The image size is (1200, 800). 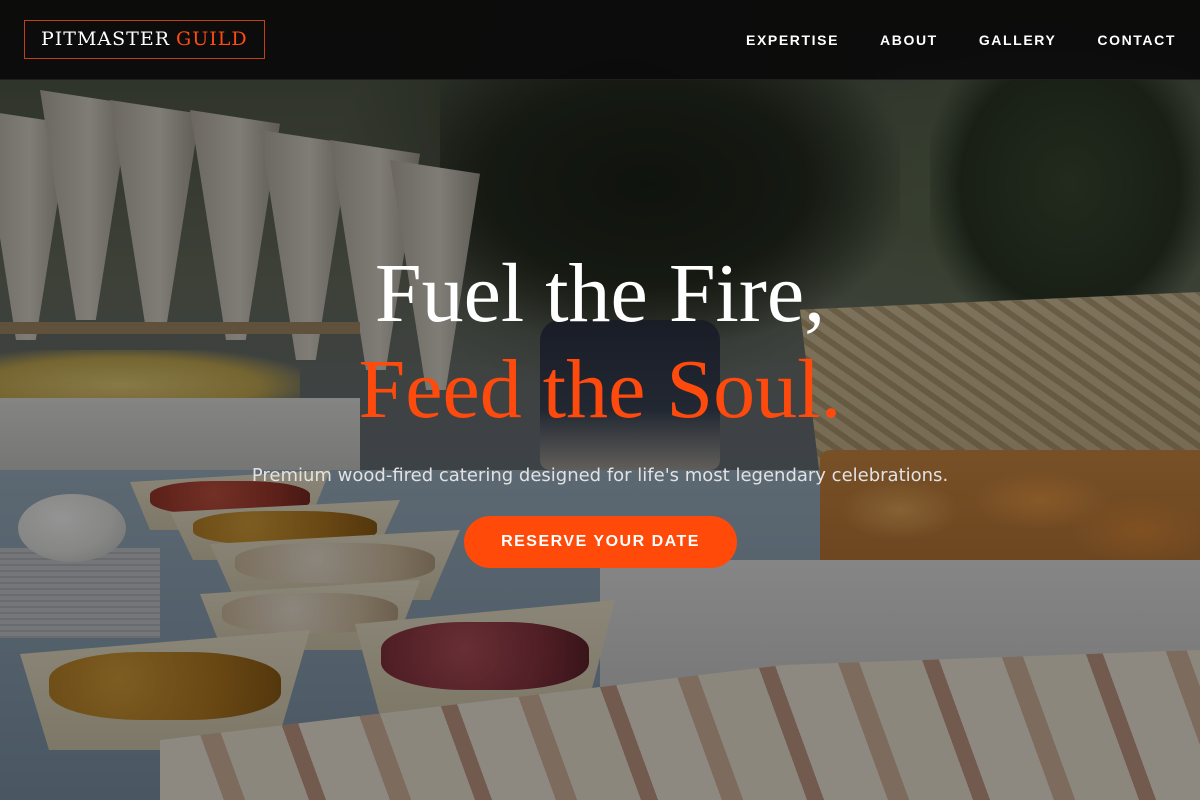 I want to click on nav-menu: EXPERTISE ABOUT GALLERY CONTACT, so click(x=940, y=40).